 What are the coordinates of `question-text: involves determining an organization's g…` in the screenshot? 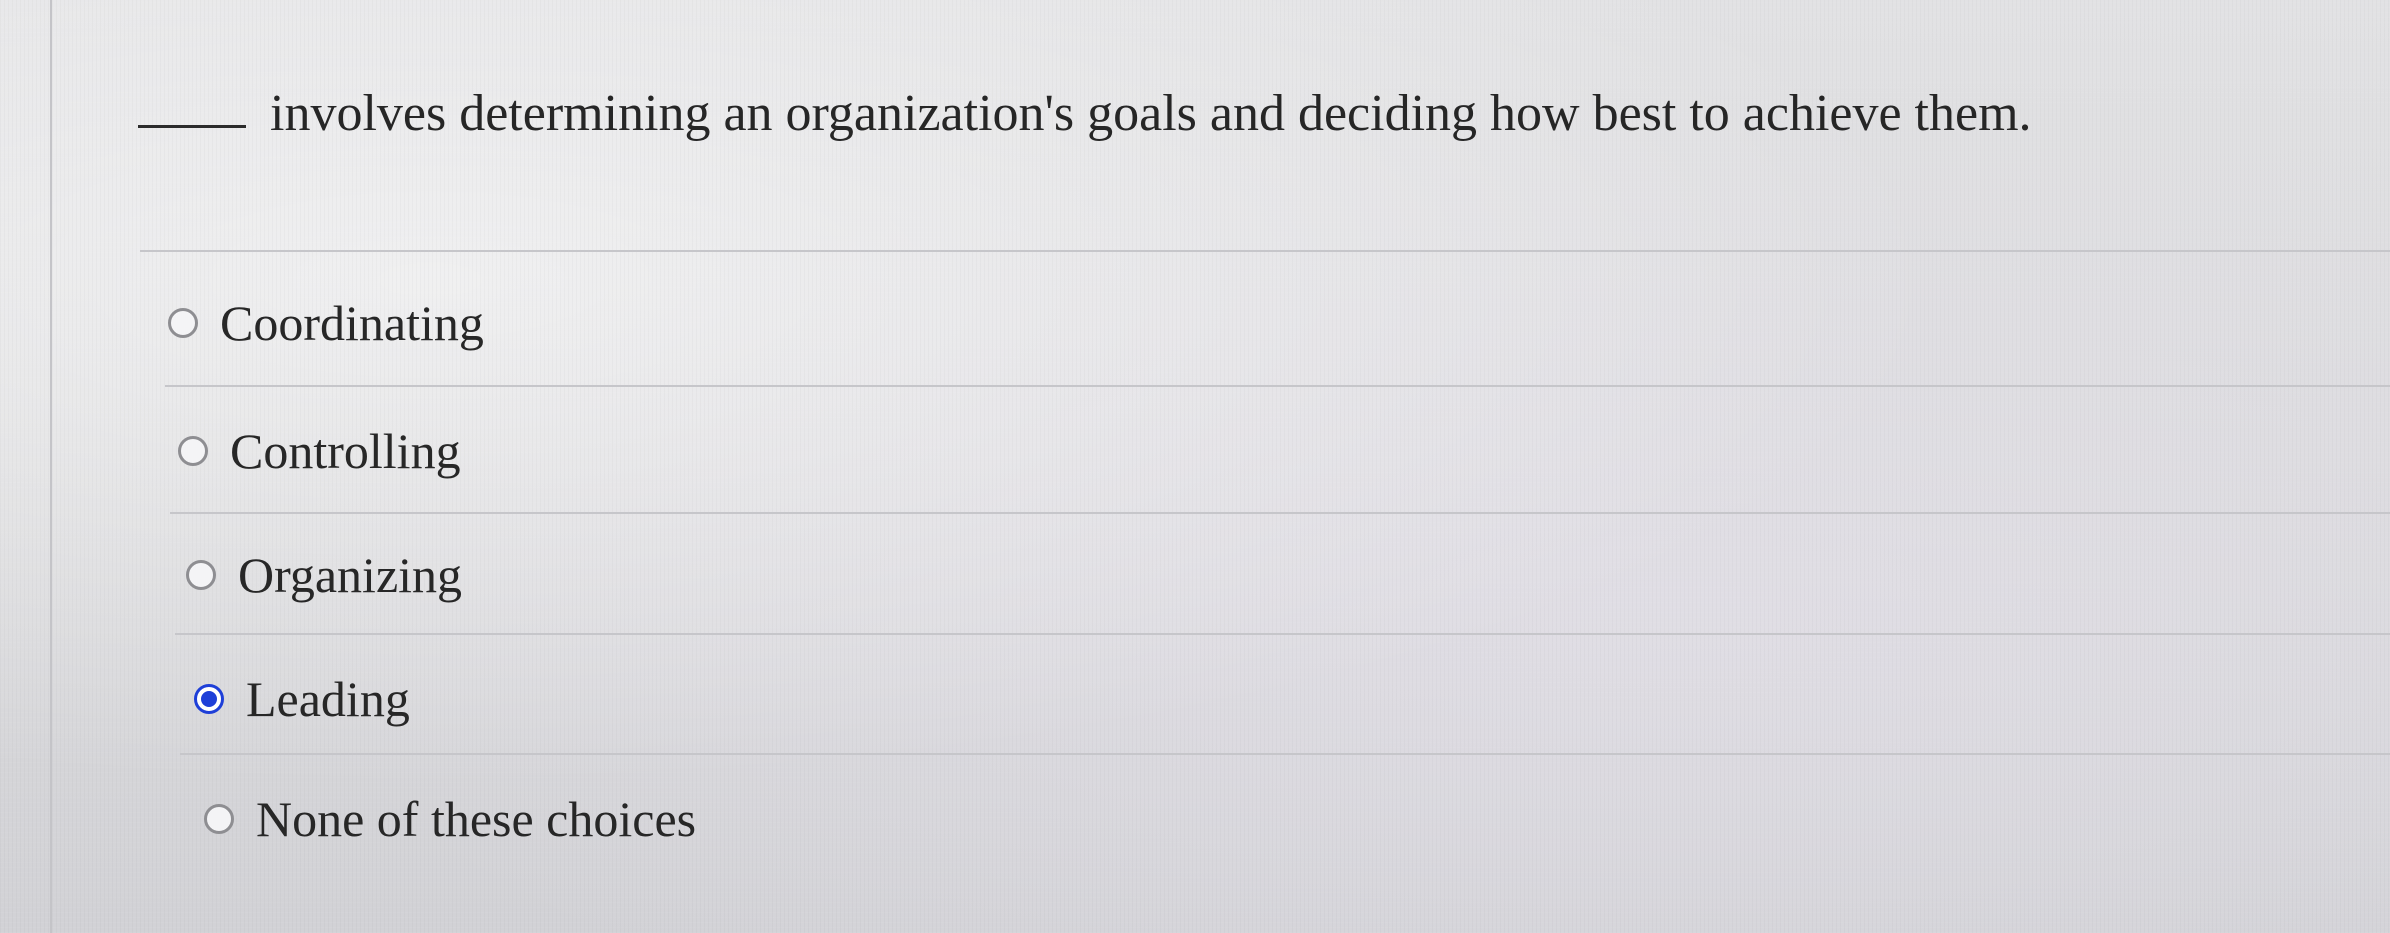 It's located at (1151, 113).